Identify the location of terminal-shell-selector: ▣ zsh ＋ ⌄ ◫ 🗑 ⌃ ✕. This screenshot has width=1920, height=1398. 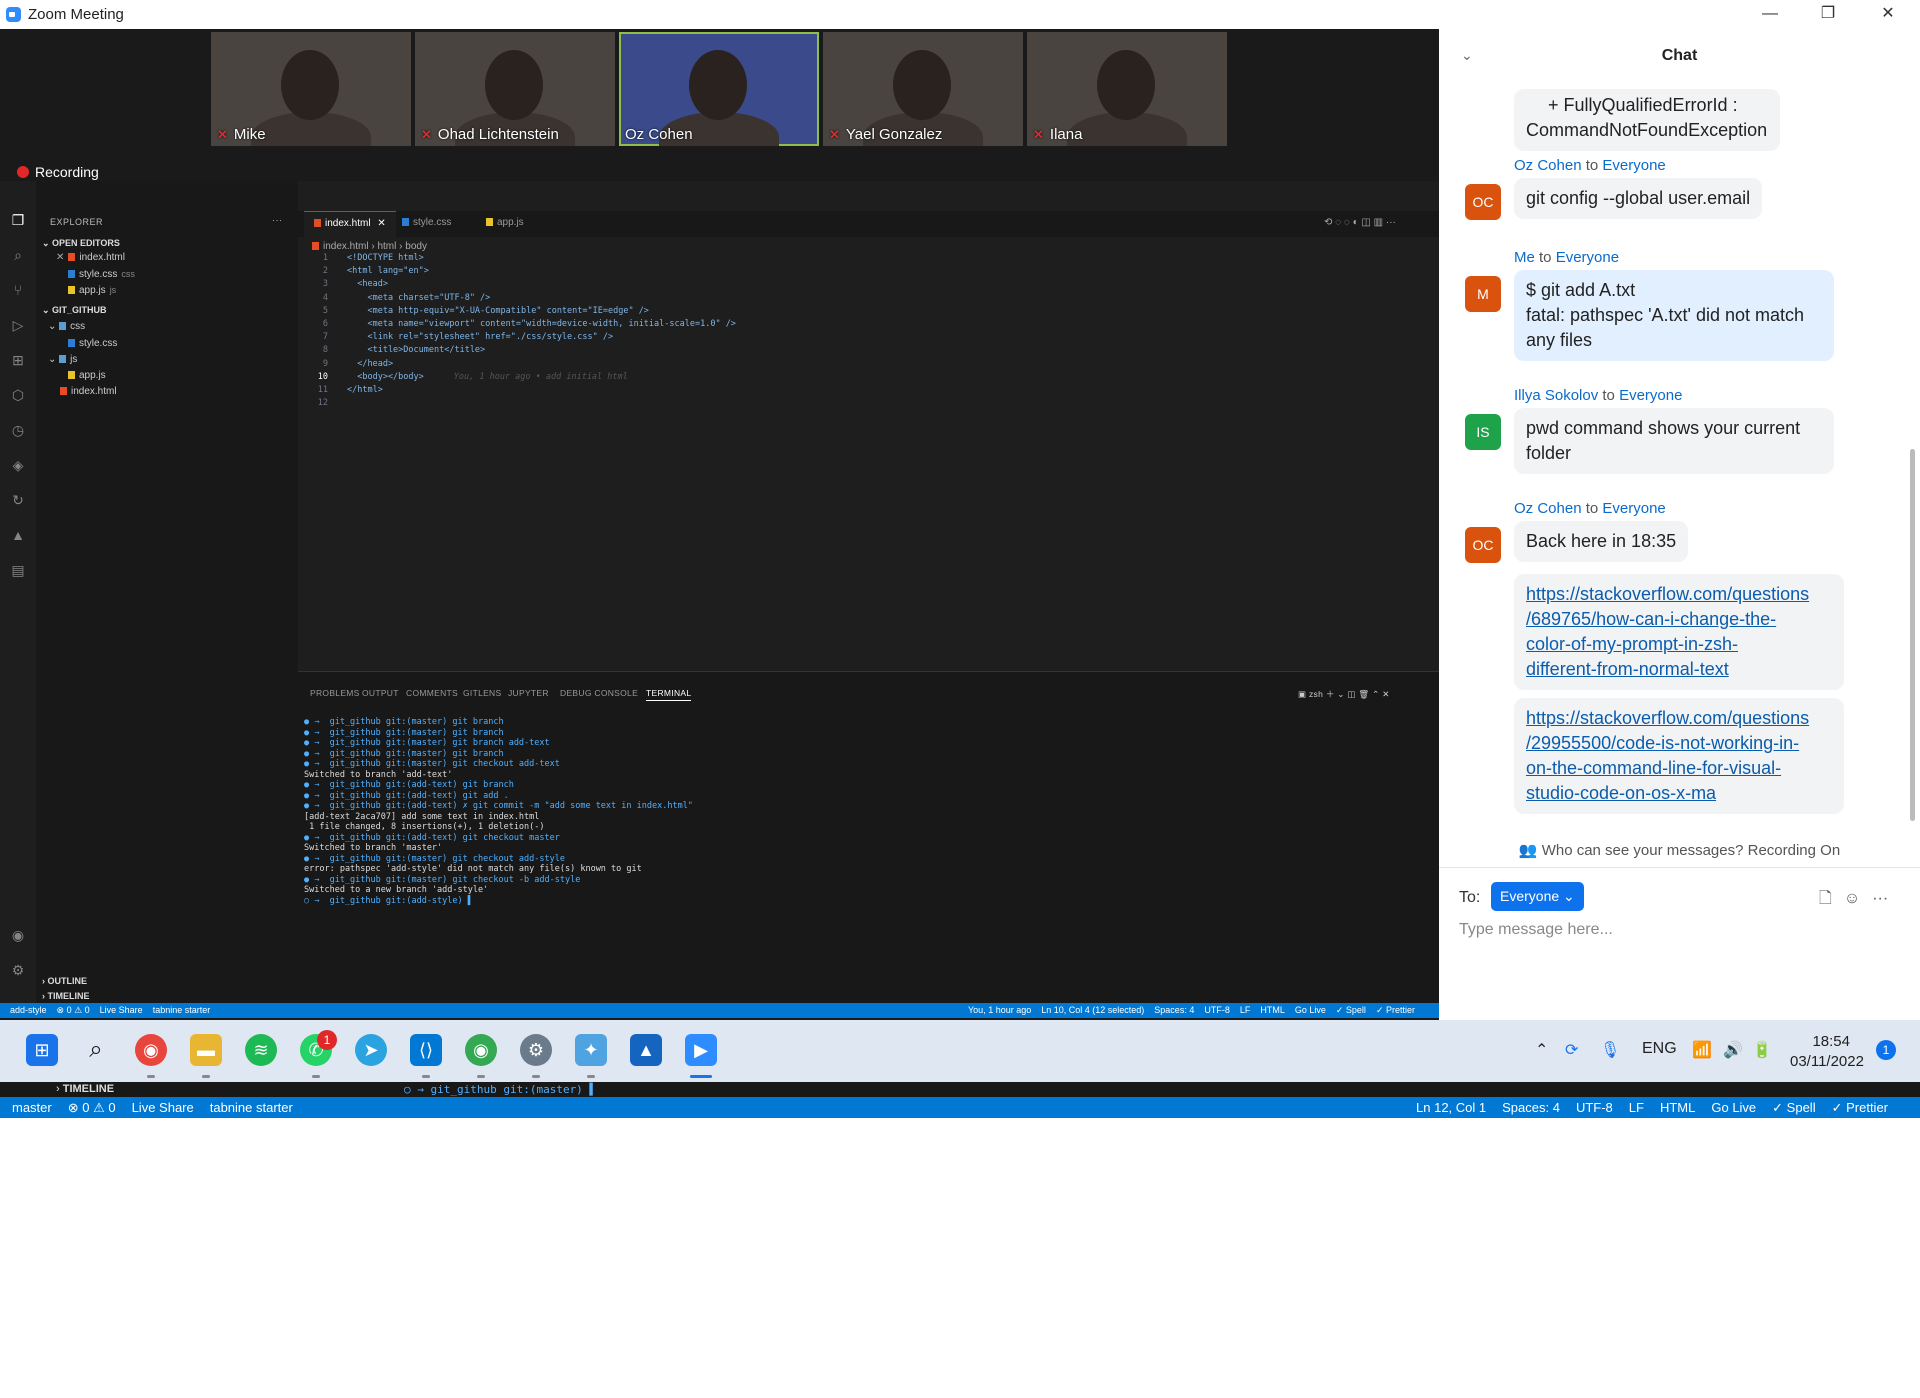
(1344, 694).